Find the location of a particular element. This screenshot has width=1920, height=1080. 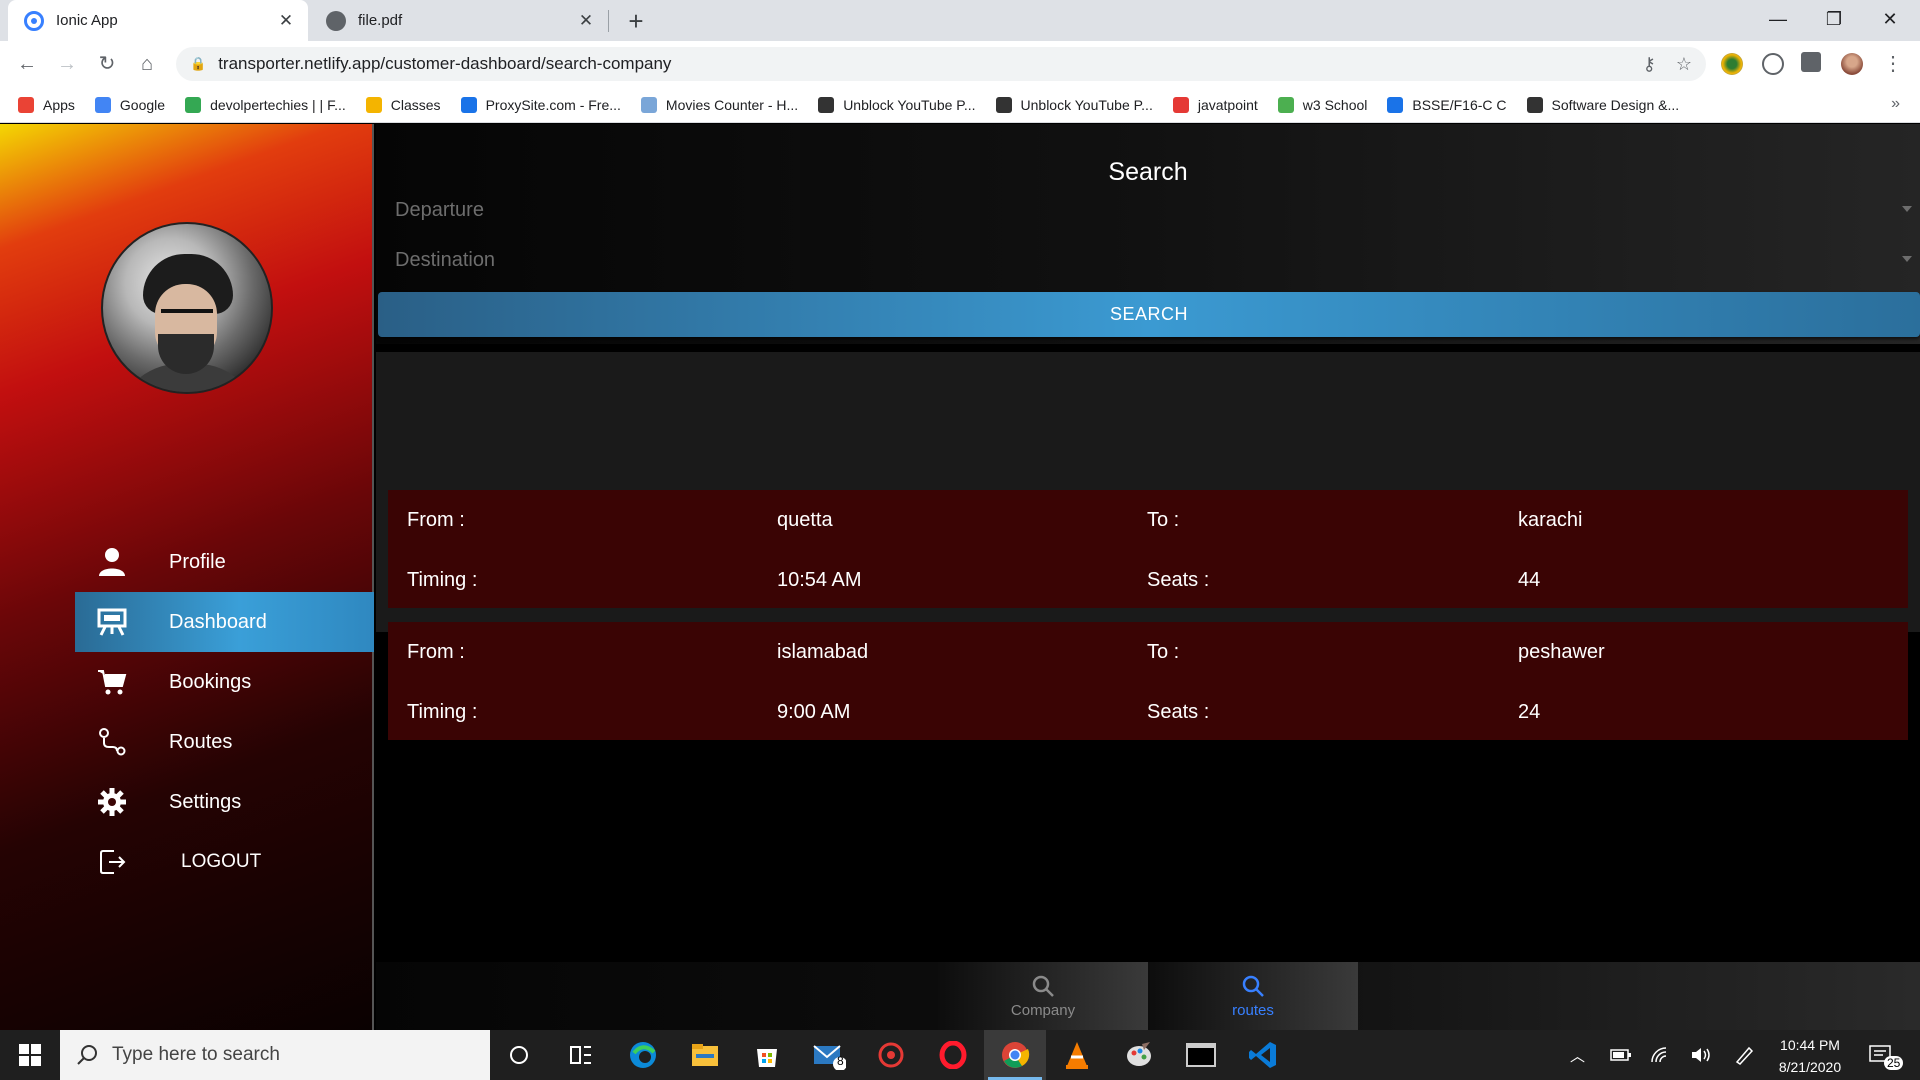

vlc-icon is located at coordinates (1077, 1055).